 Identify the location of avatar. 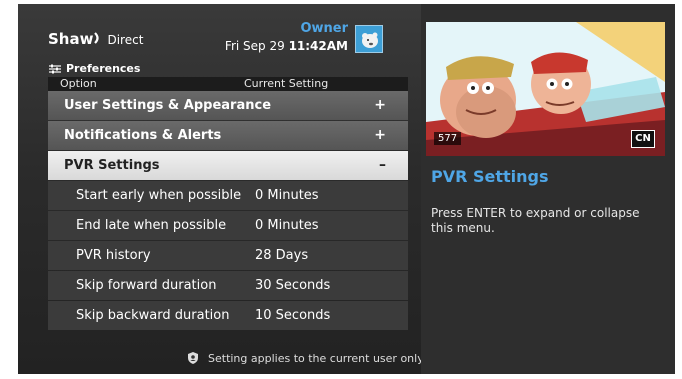
(369, 39).